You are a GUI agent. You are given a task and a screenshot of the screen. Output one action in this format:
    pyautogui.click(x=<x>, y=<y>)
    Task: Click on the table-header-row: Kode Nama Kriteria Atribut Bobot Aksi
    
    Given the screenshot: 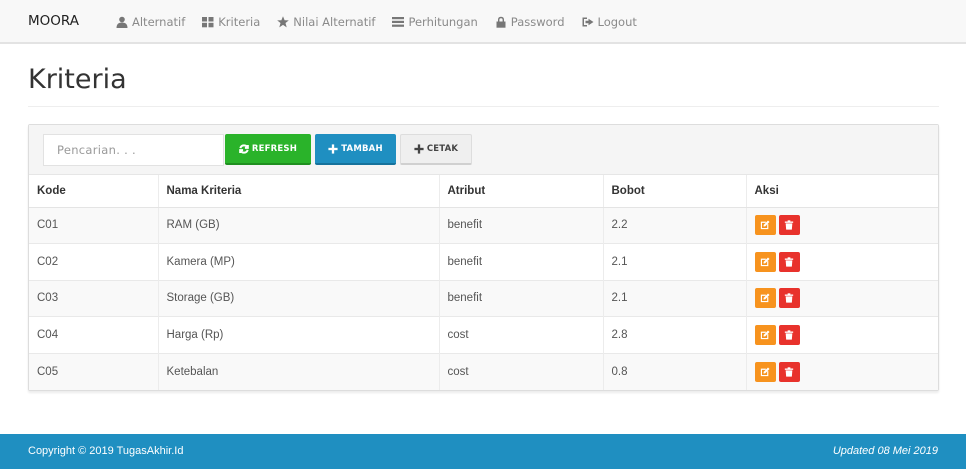 What is the action you would take?
    pyautogui.click(x=483, y=191)
    